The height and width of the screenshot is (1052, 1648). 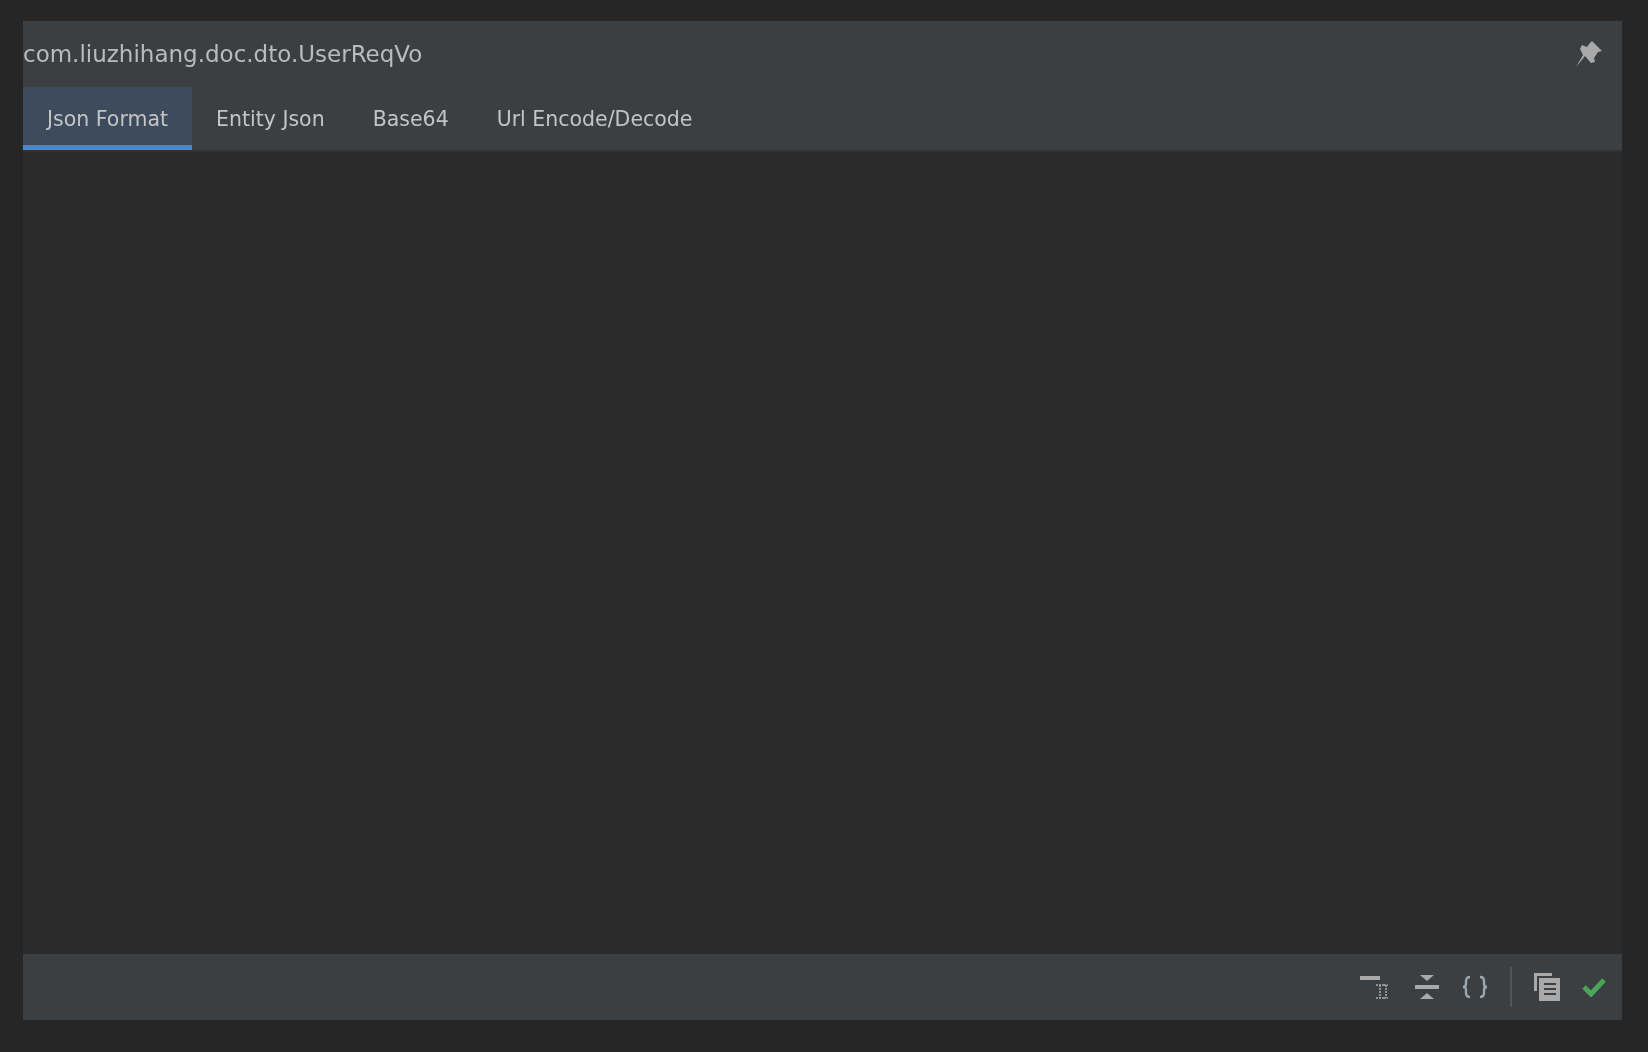 I want to click on braces-icon, so click(x=1475, y=987).